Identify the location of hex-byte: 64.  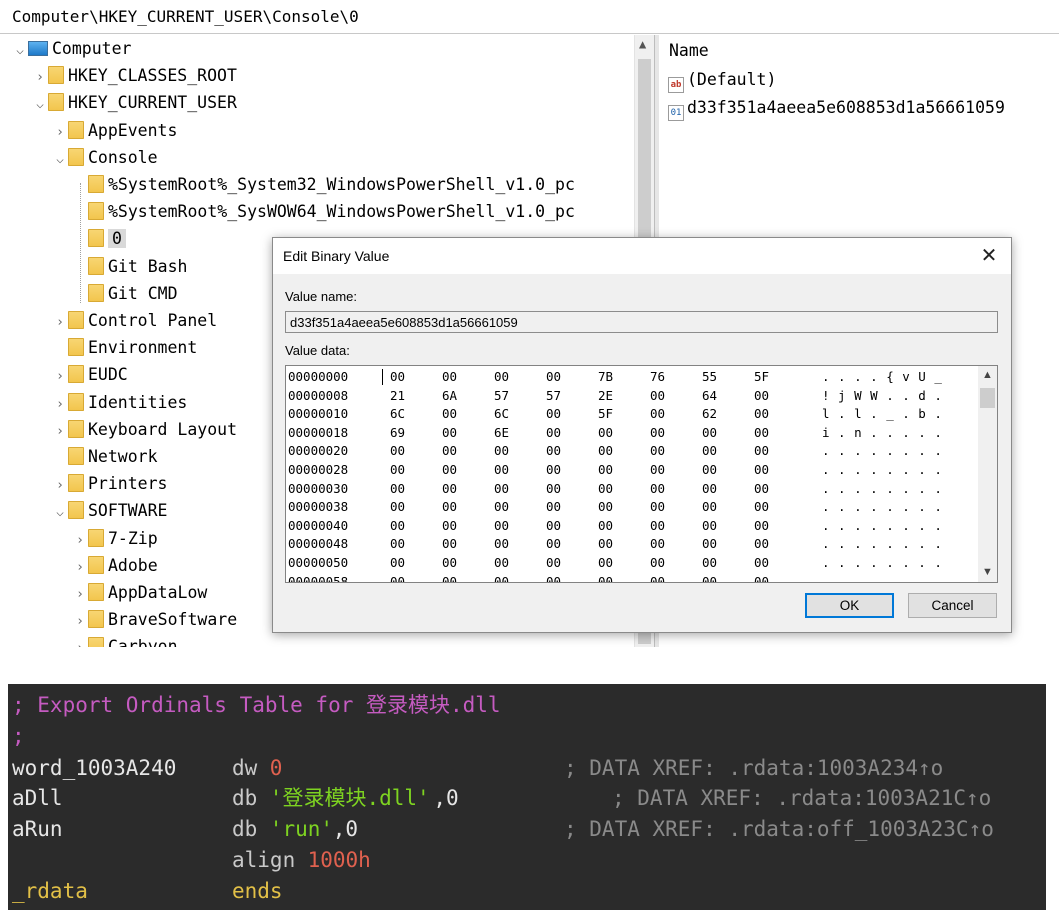
(709, 396).